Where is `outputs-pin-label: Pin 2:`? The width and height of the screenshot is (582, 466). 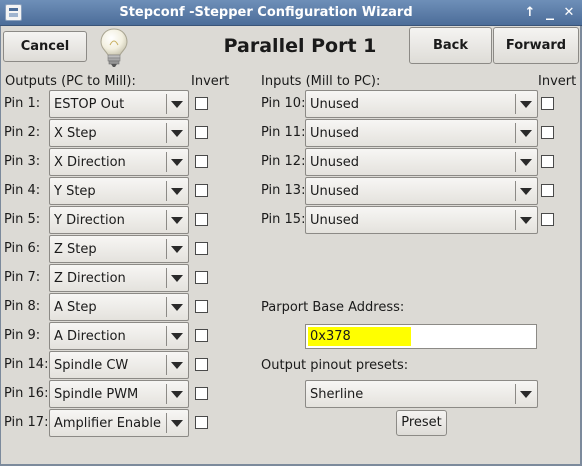 outputs-pin-label: Pin 2: is located at coordinates (22, 132).